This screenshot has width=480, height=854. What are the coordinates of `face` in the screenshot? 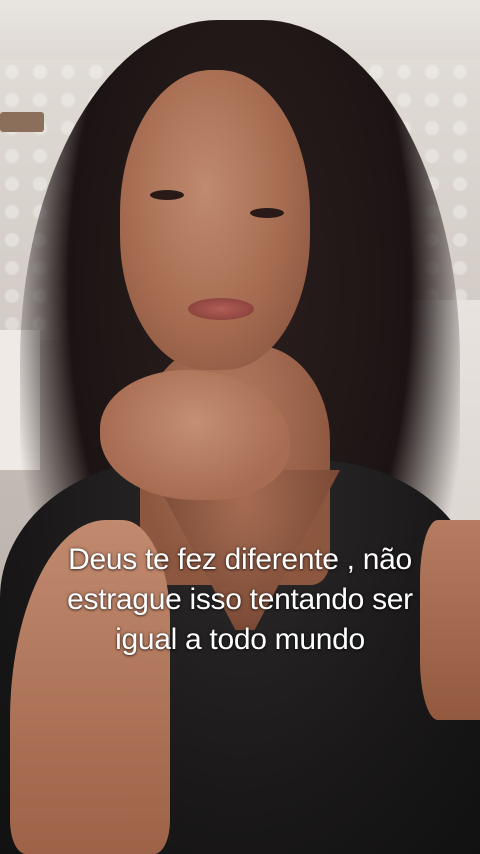 It's located at (215, 220).